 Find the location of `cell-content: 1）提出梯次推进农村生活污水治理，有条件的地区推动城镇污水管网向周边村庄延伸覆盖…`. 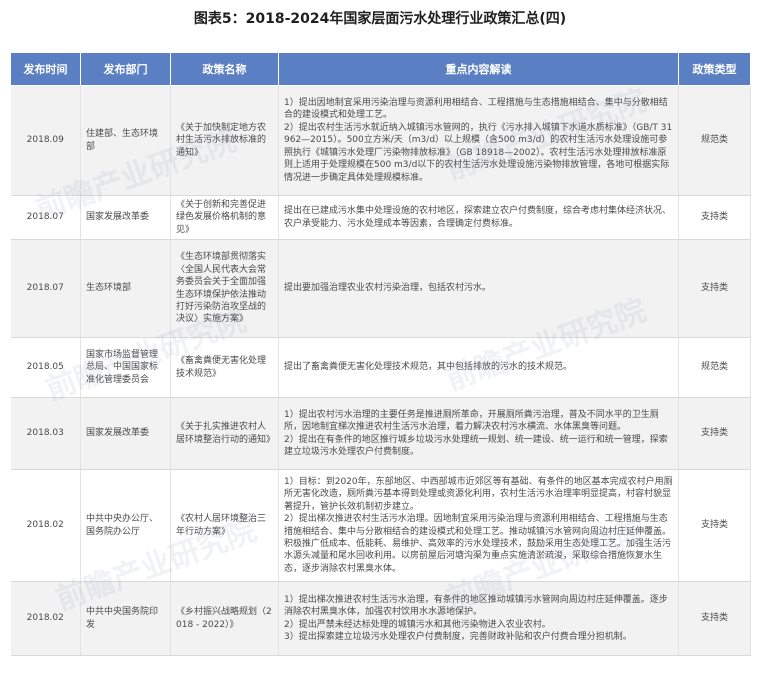

cell-content: 1）提出梯次推进农村生活污水治理，有条件的地区推动城镇污水管网向周边村庄延伸覆盖… is located at coordinates (478, 618).